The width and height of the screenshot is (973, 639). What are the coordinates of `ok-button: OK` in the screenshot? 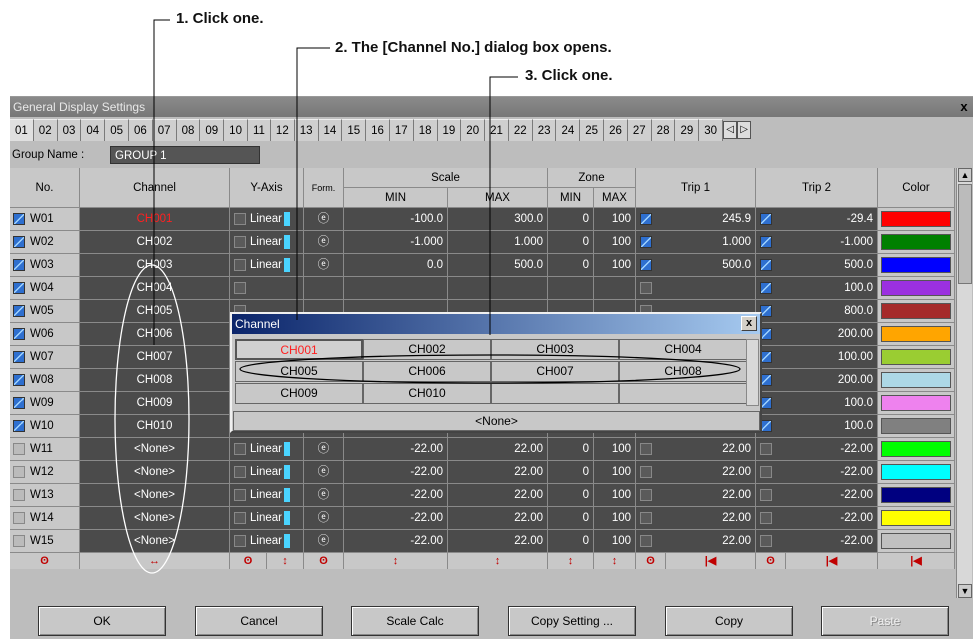 It's located at (102, 621).